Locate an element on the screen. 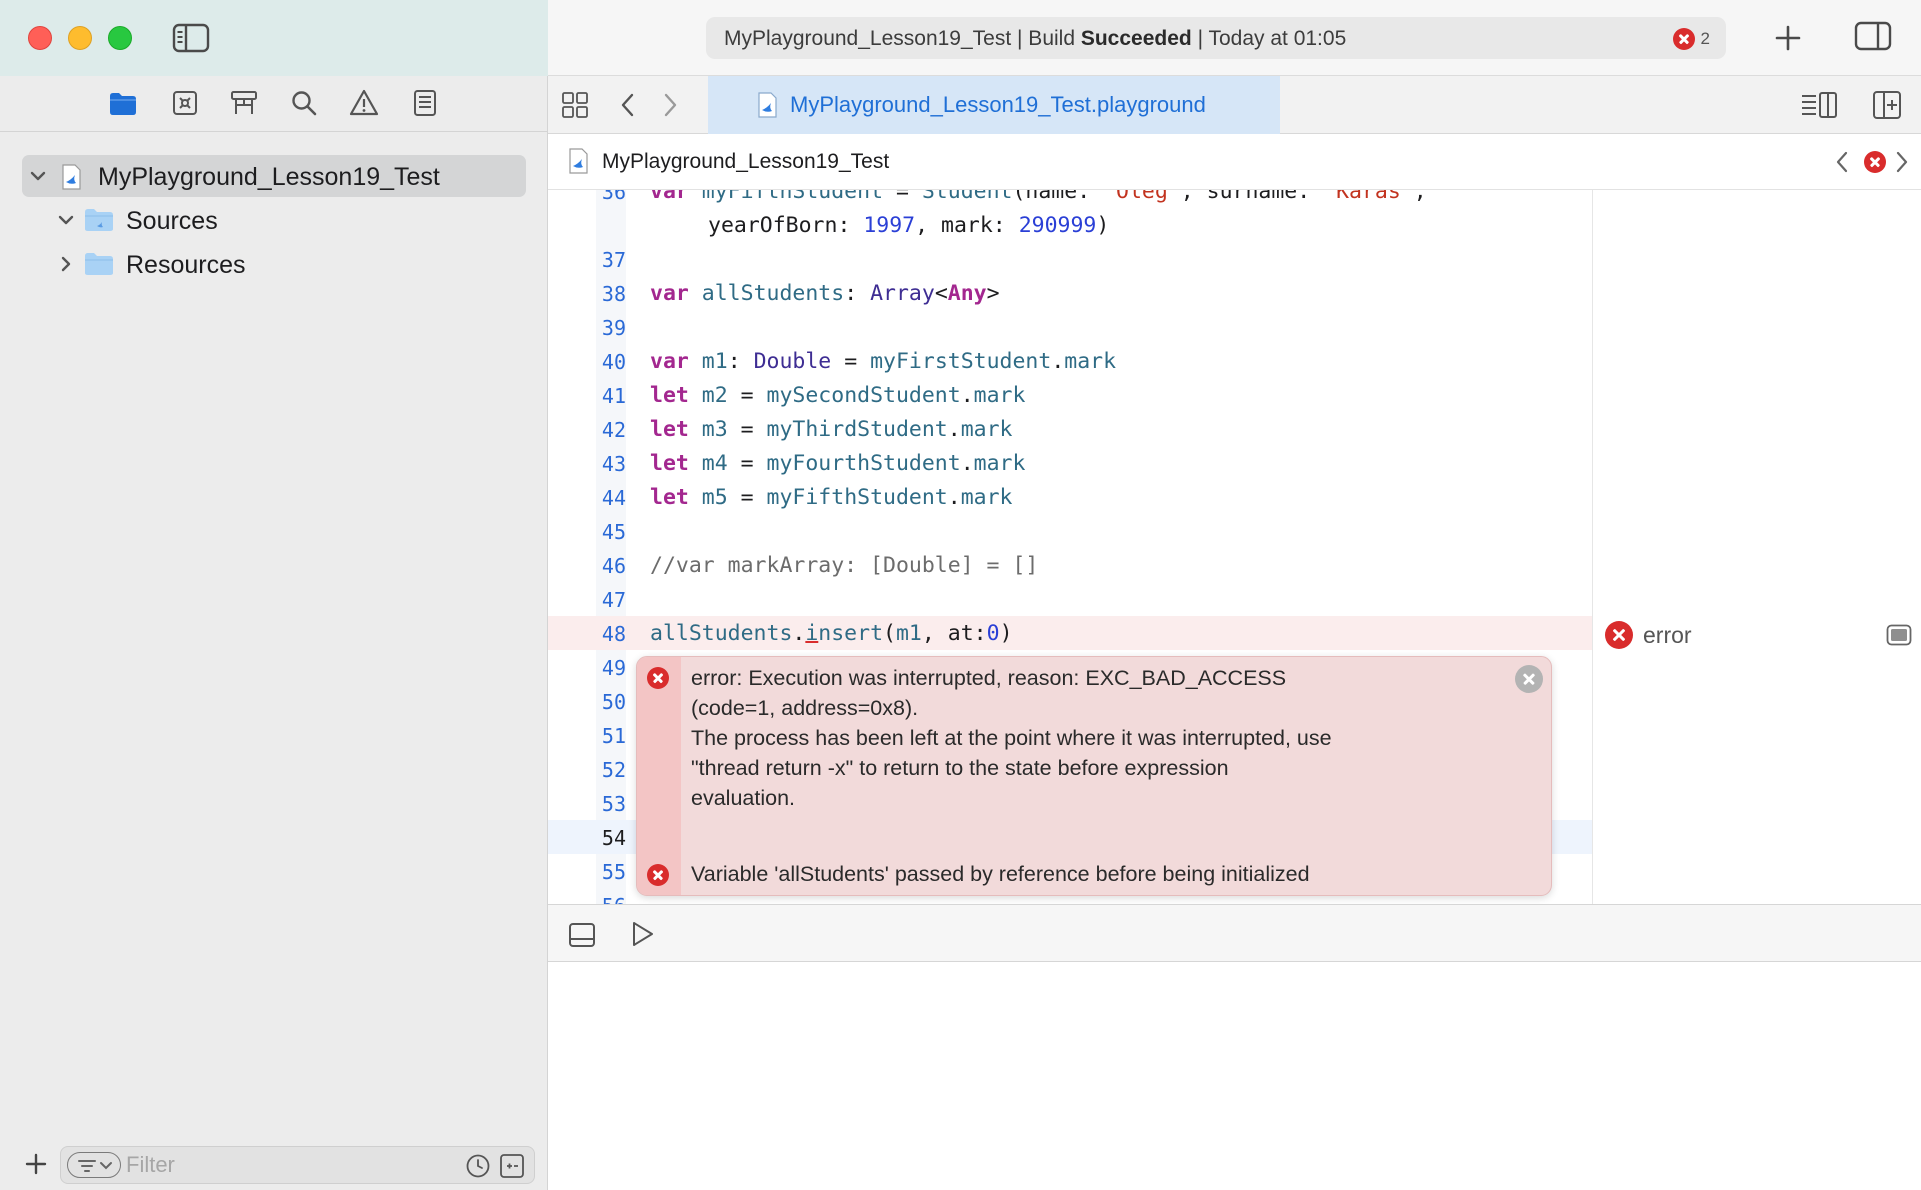 Image resolution: width=1921 pixels, height=1190 pixels. filter-field: Filter is located at coordinates (297, 1165).